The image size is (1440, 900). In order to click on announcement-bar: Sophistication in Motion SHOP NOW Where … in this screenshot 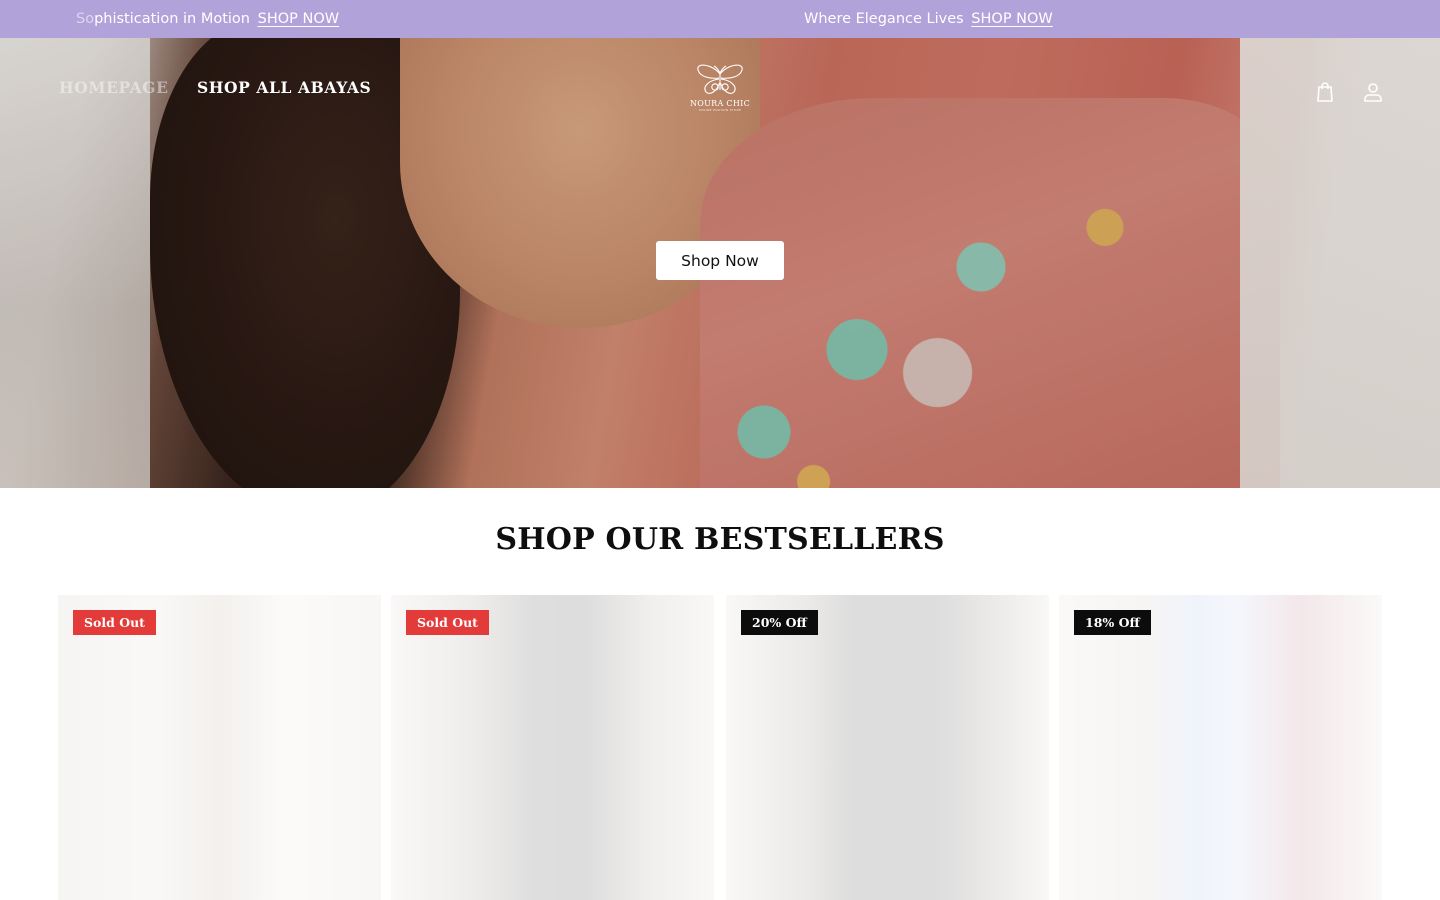, I will do `click(720, 19)`.